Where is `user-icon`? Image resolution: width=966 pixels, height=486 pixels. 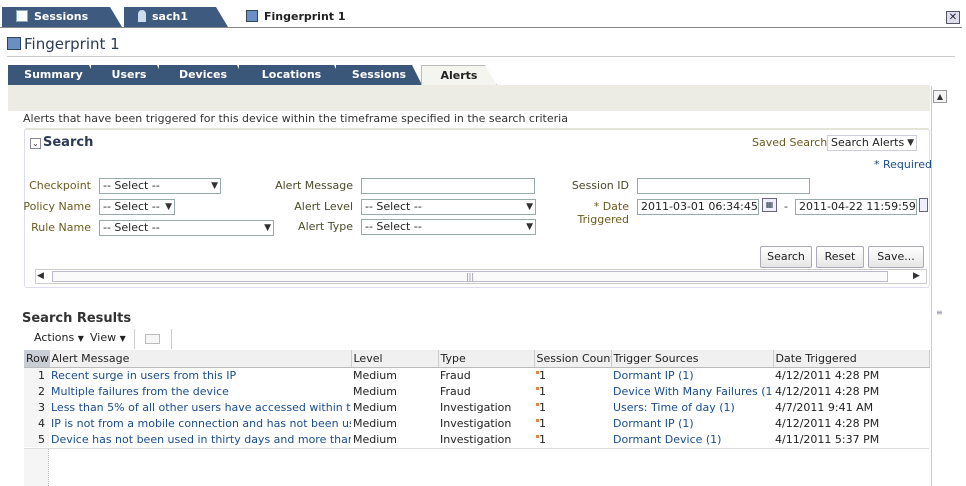 user-icon is located at coordinates (142, 16).